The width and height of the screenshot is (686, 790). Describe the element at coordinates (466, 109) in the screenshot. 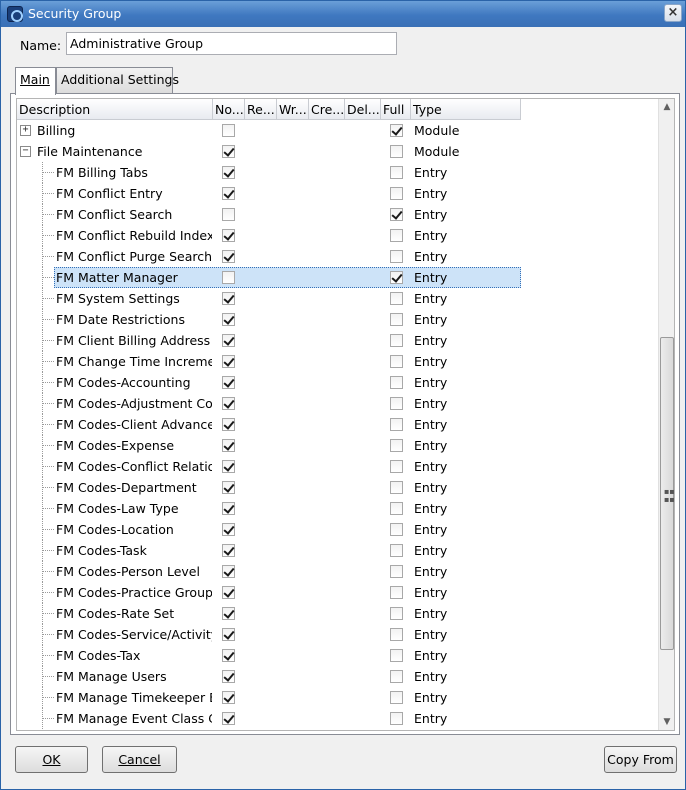

I see `col-type-header: Type` at that location.